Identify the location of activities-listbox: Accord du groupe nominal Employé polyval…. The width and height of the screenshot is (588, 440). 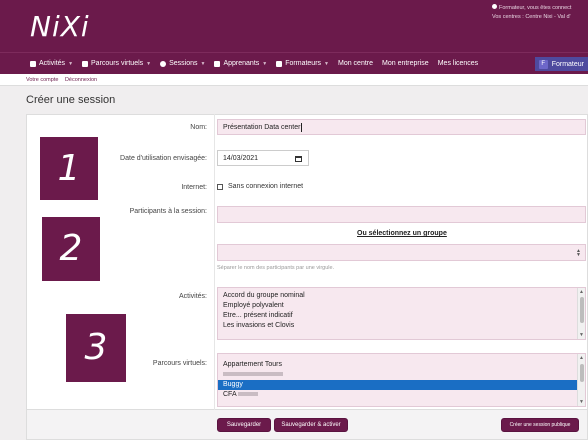
(401, 313).